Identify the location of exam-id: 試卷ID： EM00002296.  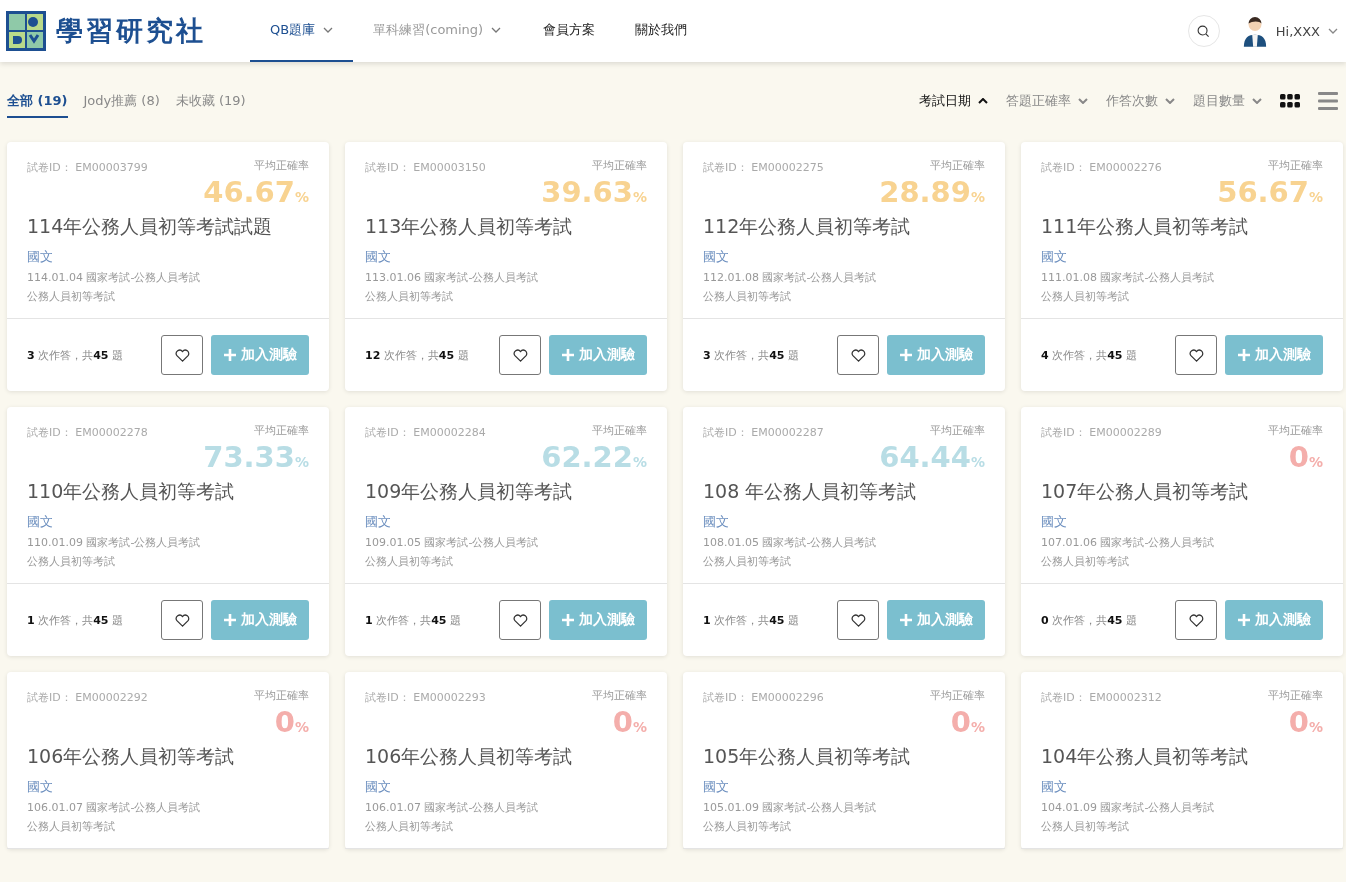
(763, 697).